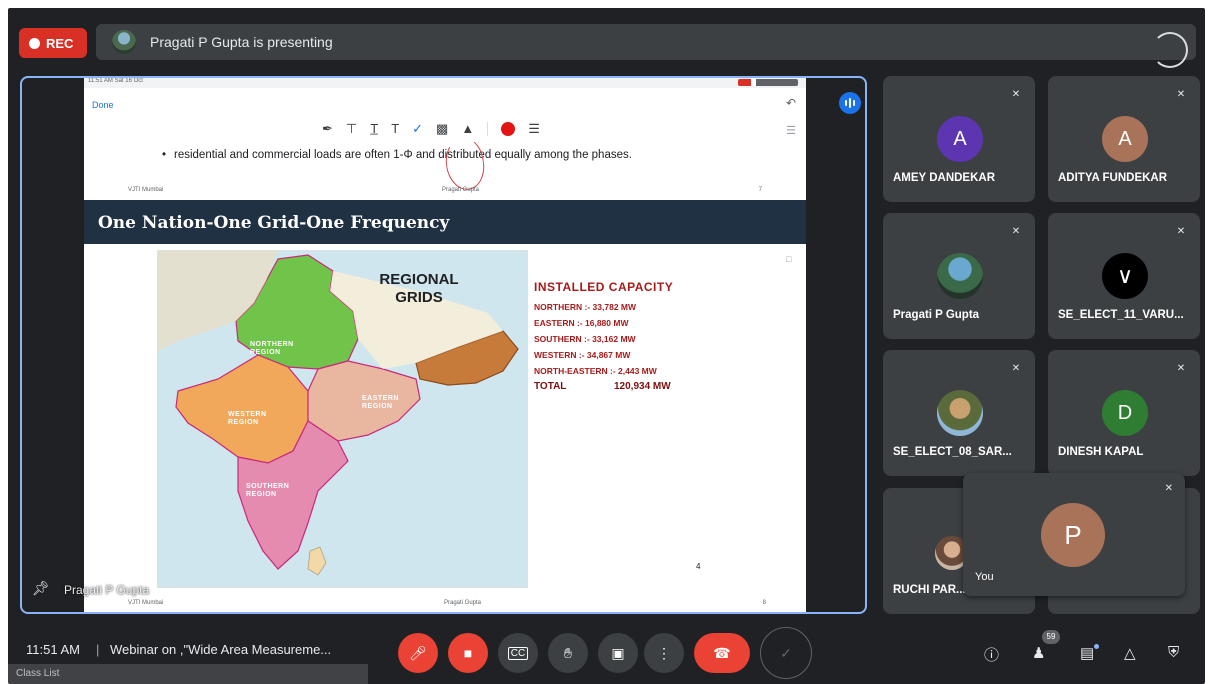 This screenshot has height=684, width=1210. I want to click on slide-title-band: One Nation-One Grid-One Frequency, so click(445, 222).